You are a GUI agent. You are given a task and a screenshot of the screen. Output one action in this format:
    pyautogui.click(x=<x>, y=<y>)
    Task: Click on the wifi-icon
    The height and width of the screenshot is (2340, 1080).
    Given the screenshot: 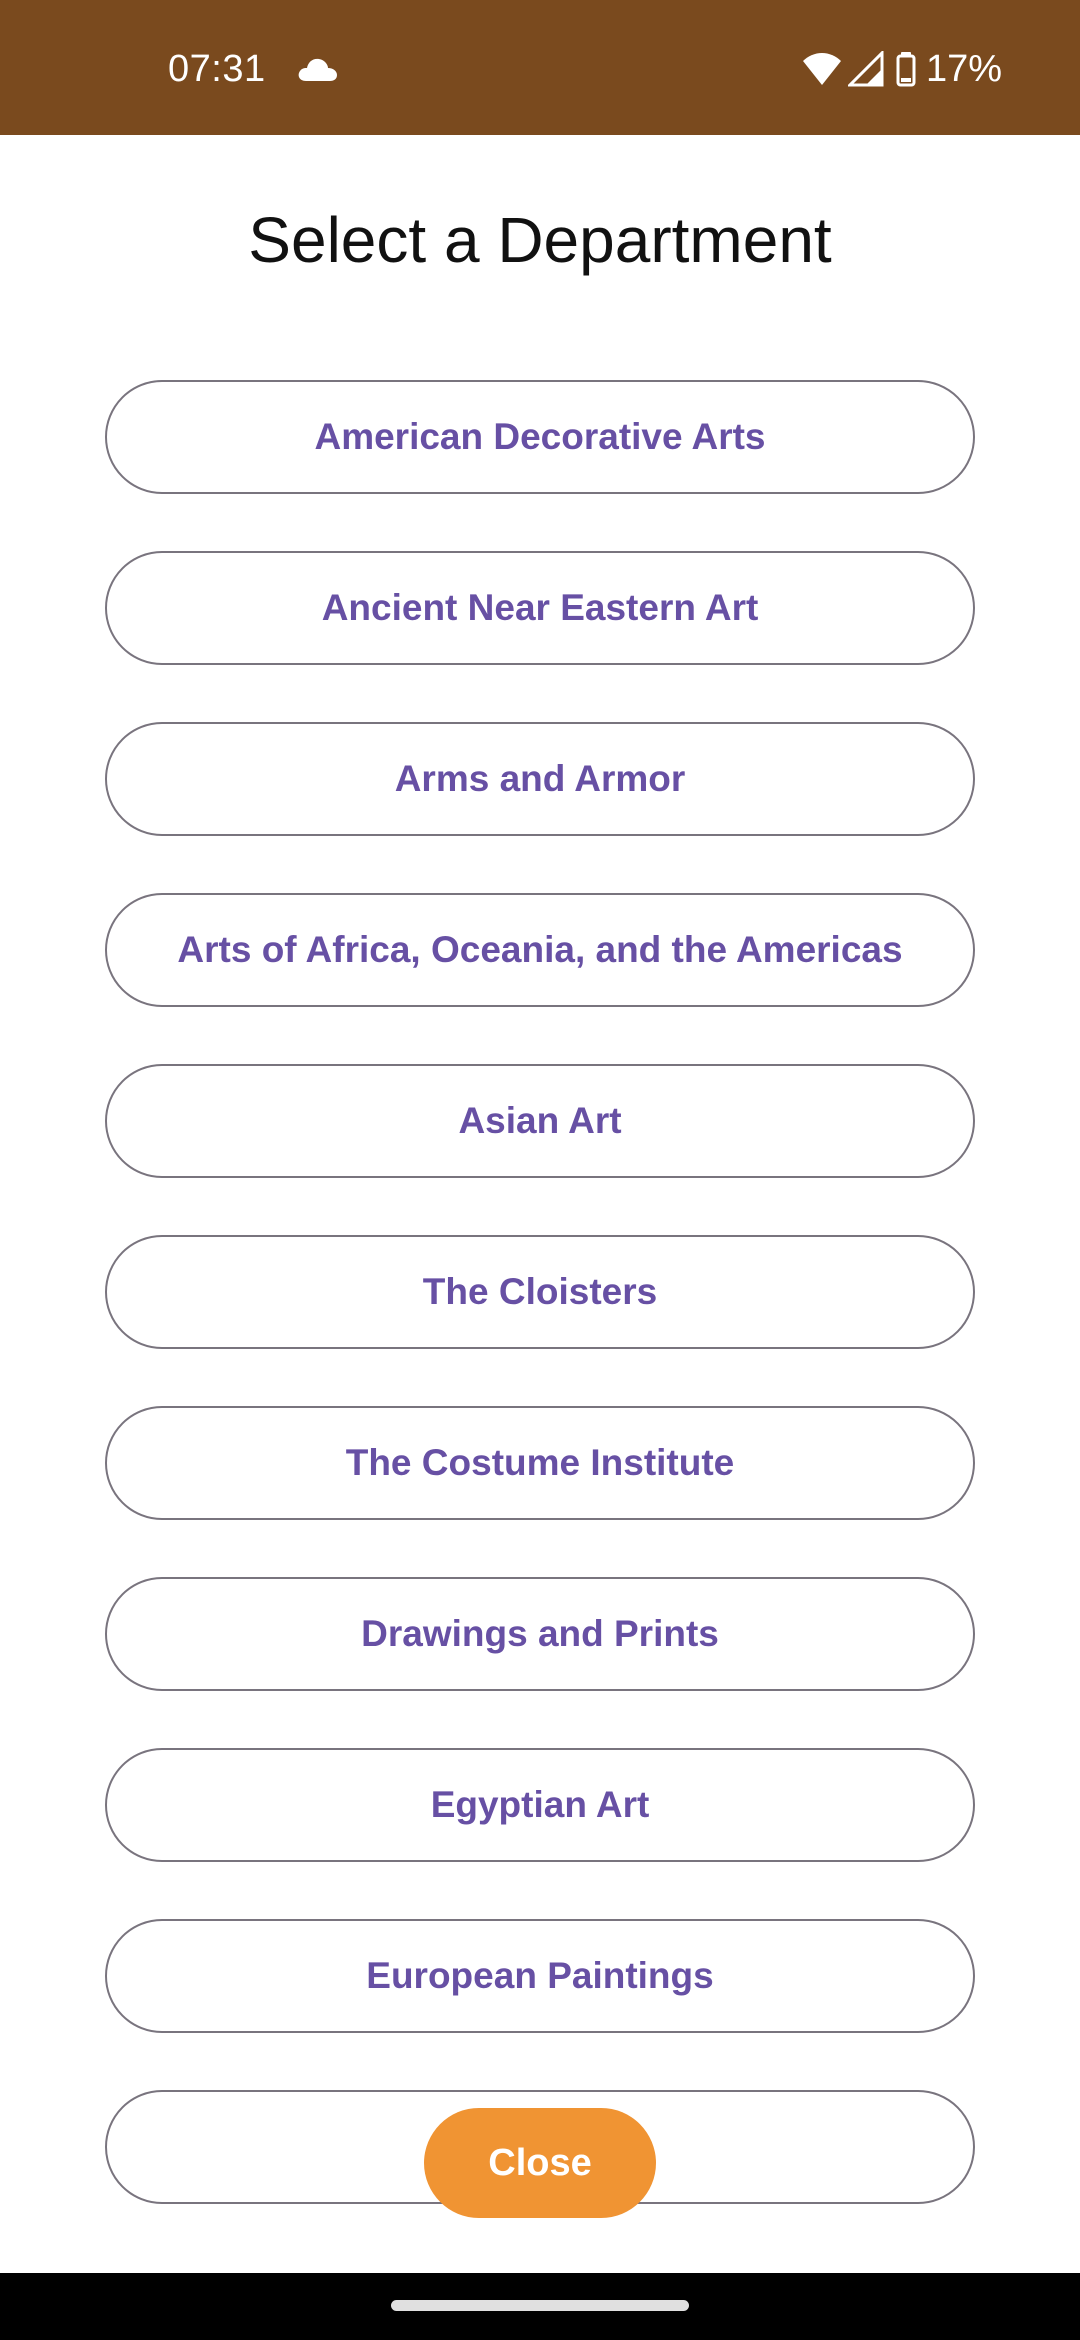 What is the action you would take?
    pyautogui.click(x=822, y=69)
    